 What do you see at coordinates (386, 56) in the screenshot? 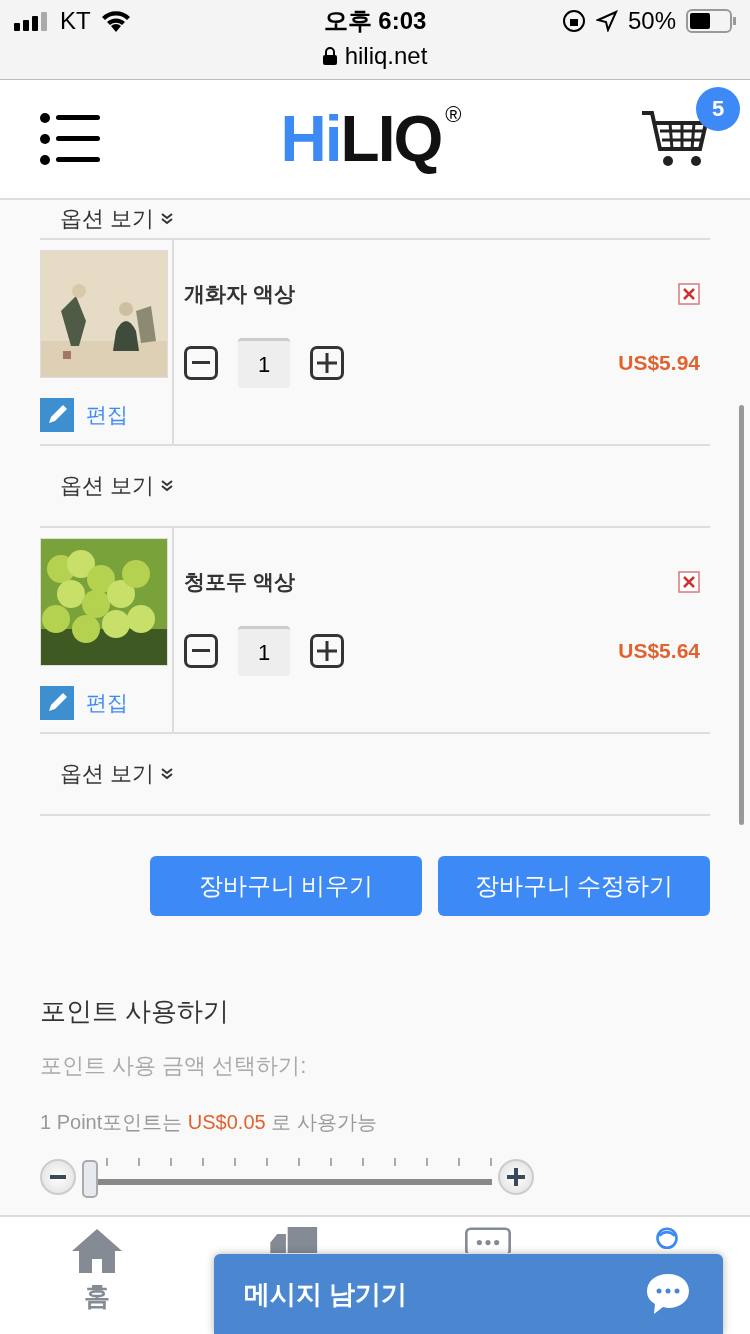
I see `url-text: hiliq.net` at bounding box center [386, 56].